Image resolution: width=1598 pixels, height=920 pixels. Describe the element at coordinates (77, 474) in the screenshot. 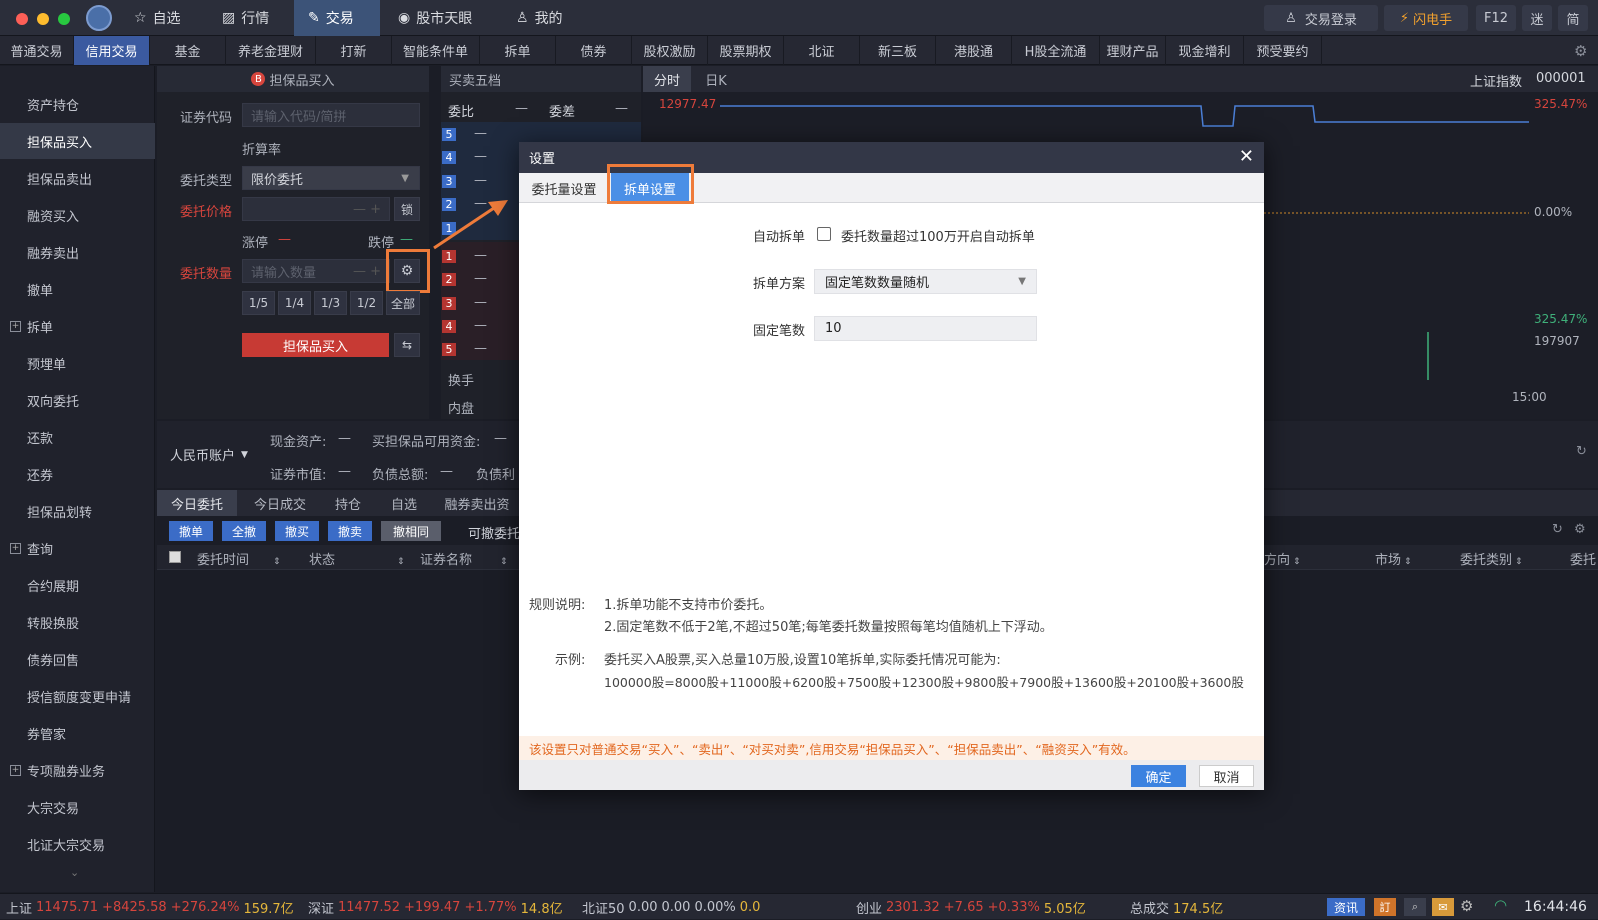

I see `sidebar-item-return-stock: 还券` at that location.